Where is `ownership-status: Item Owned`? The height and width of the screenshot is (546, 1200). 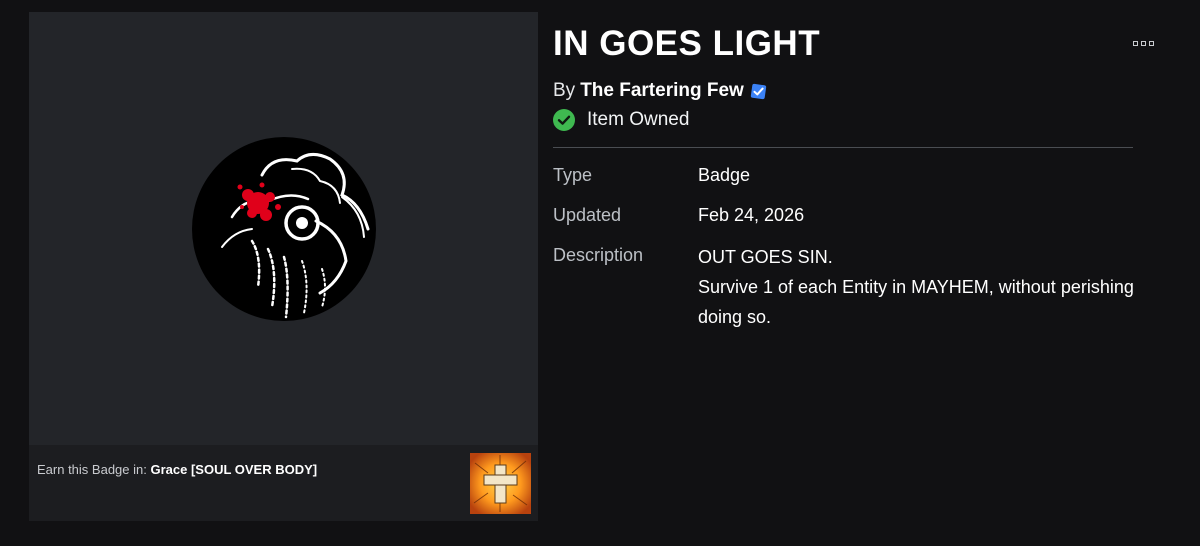 ownership-status: Item Owned is located at coordinates (621, 120).